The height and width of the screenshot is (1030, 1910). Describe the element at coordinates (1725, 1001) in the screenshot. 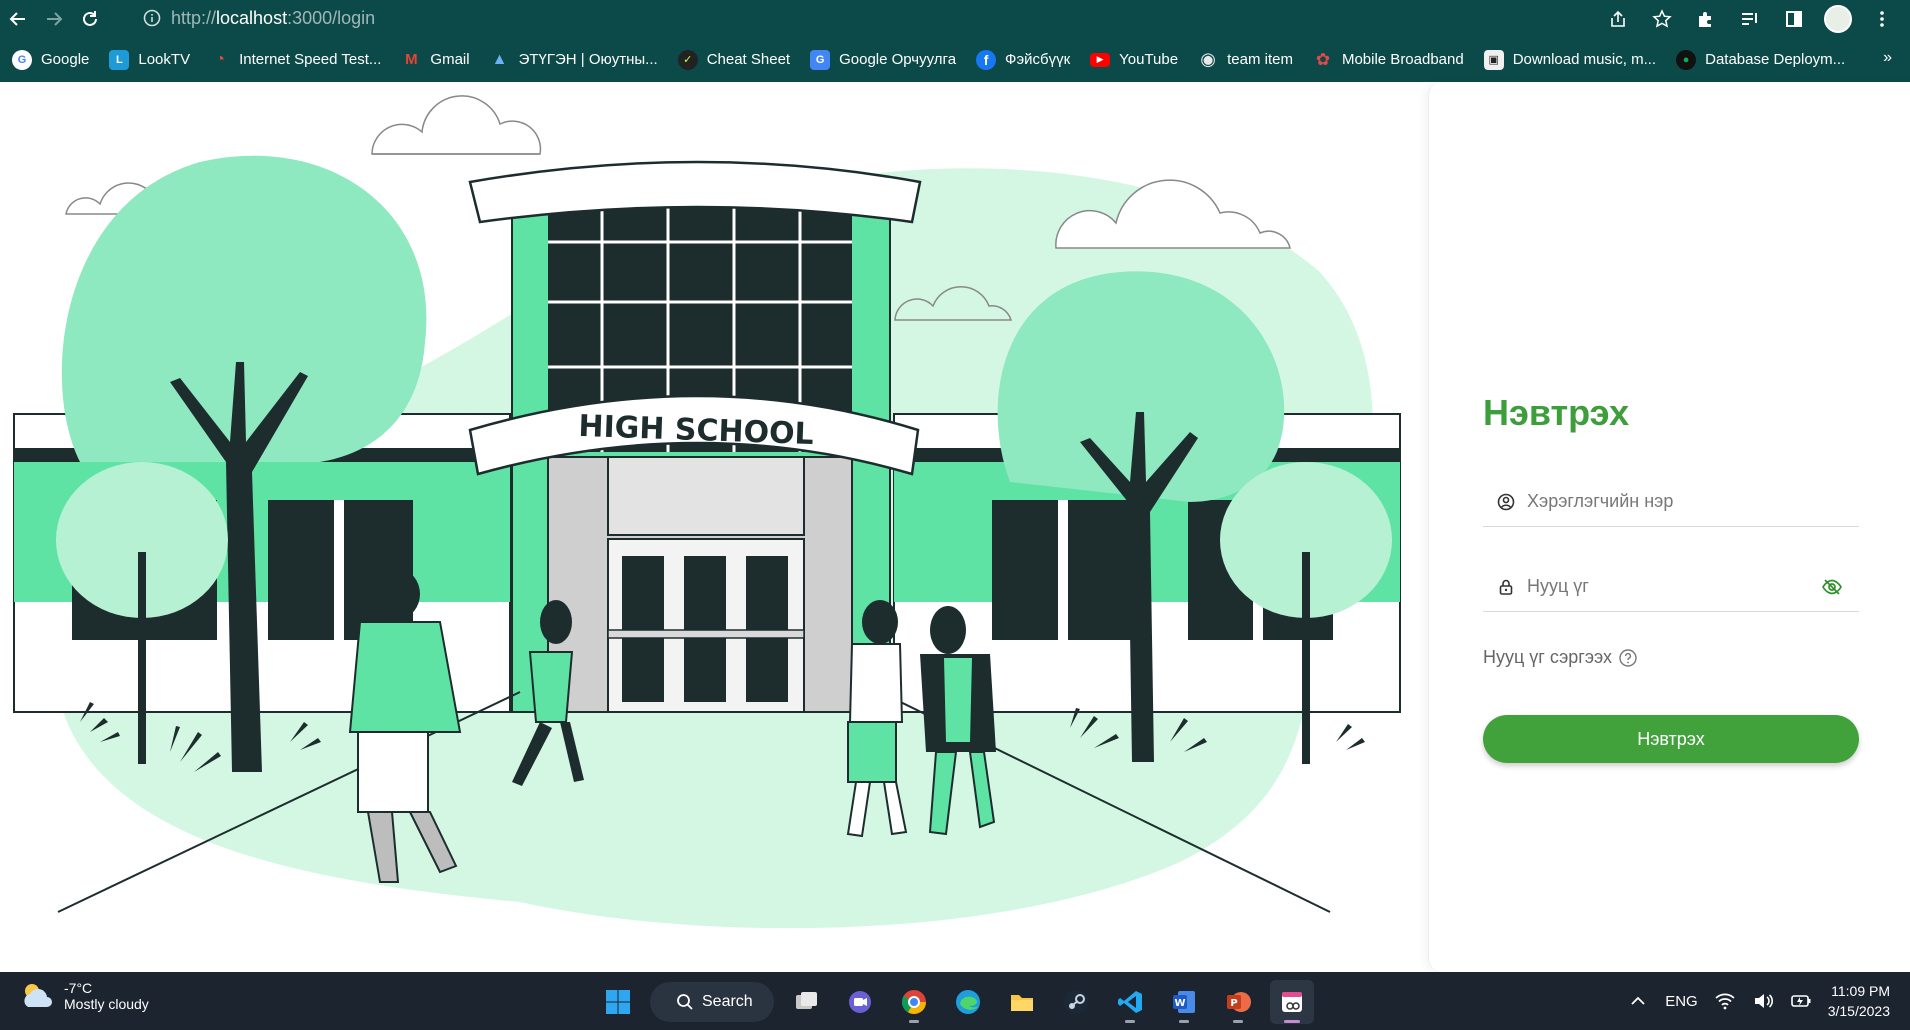

I see `wifi-icon` at that location.